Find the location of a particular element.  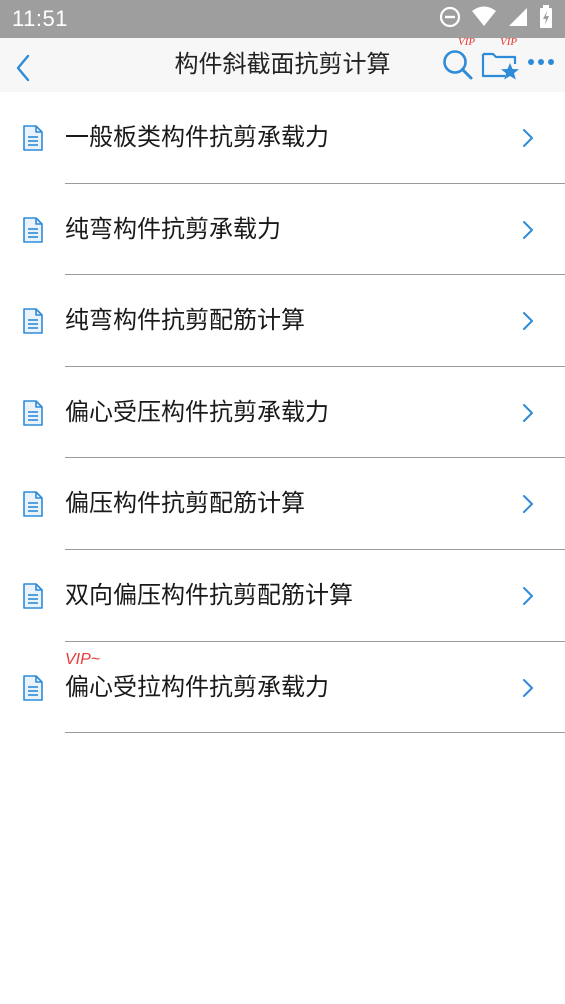

folder-star-icon is located at coordinates (500, 69).